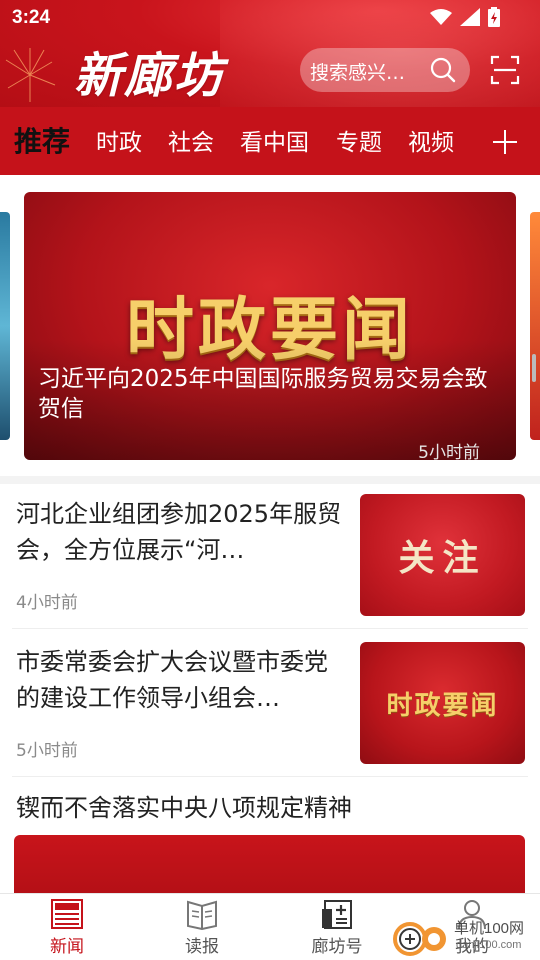 Image resolution: width=540 pixels, height=960 pixels. I want to click on news-thumbnail: 关注, so click(442, 555).